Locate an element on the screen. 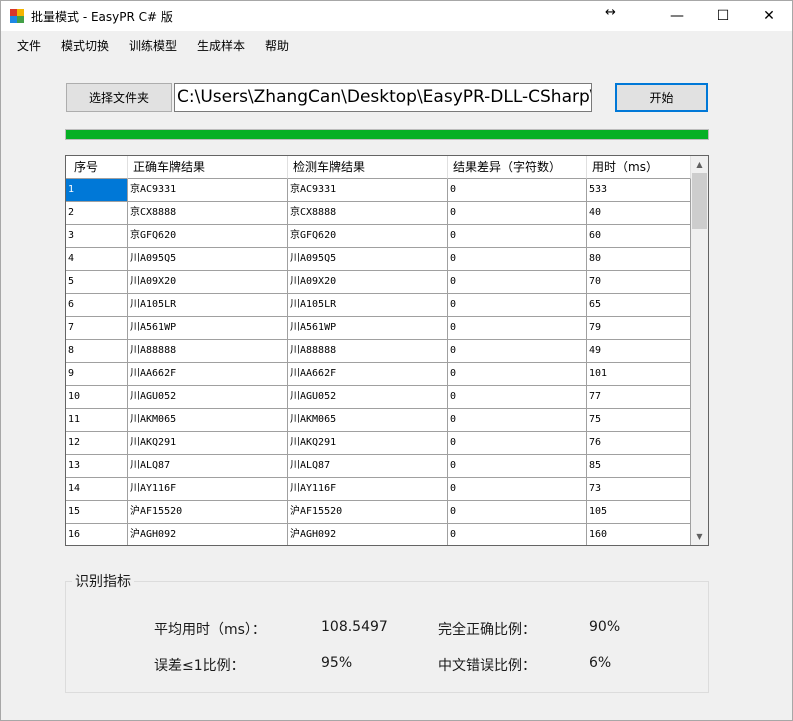 The image size is (793, 721). cell-detected-plate: 京CX8888 is located at coordinates (368, 213).